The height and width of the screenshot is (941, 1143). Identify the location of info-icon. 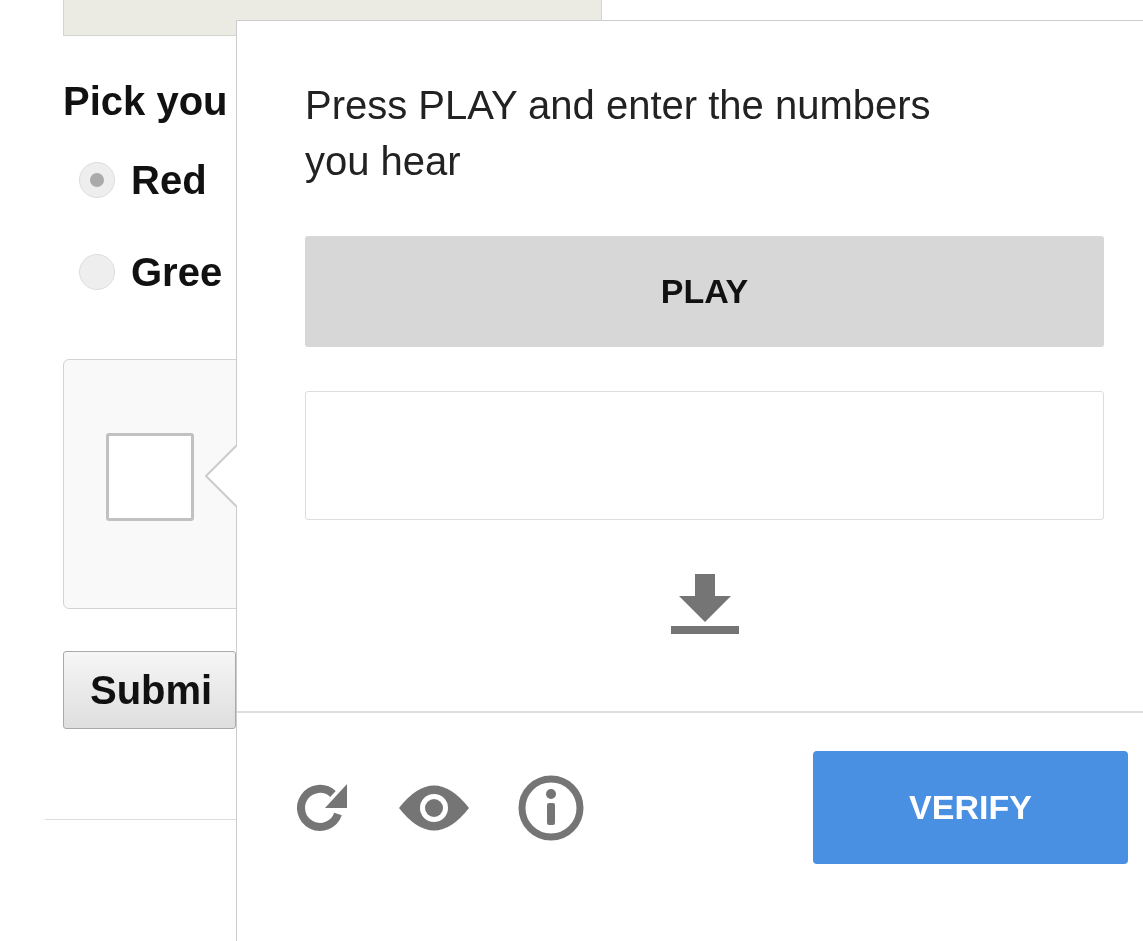
(551, 807).